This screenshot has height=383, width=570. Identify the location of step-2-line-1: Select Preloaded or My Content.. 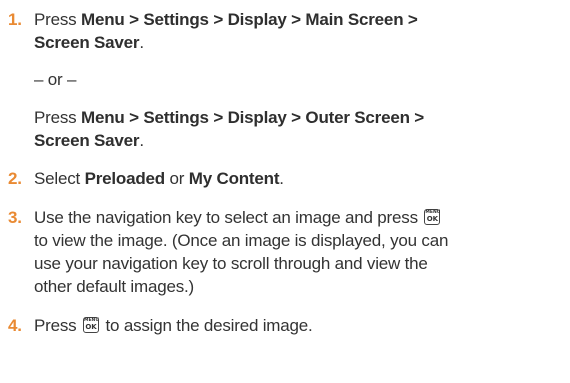
(159, 178).